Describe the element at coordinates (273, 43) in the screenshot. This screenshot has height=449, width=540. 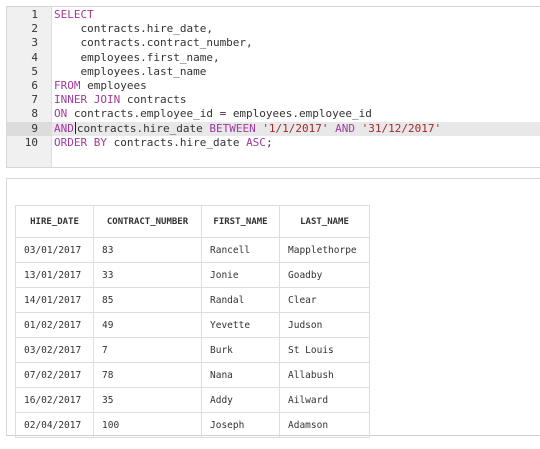
I see `code-line: 3 contracts.contract_number,` at that location.